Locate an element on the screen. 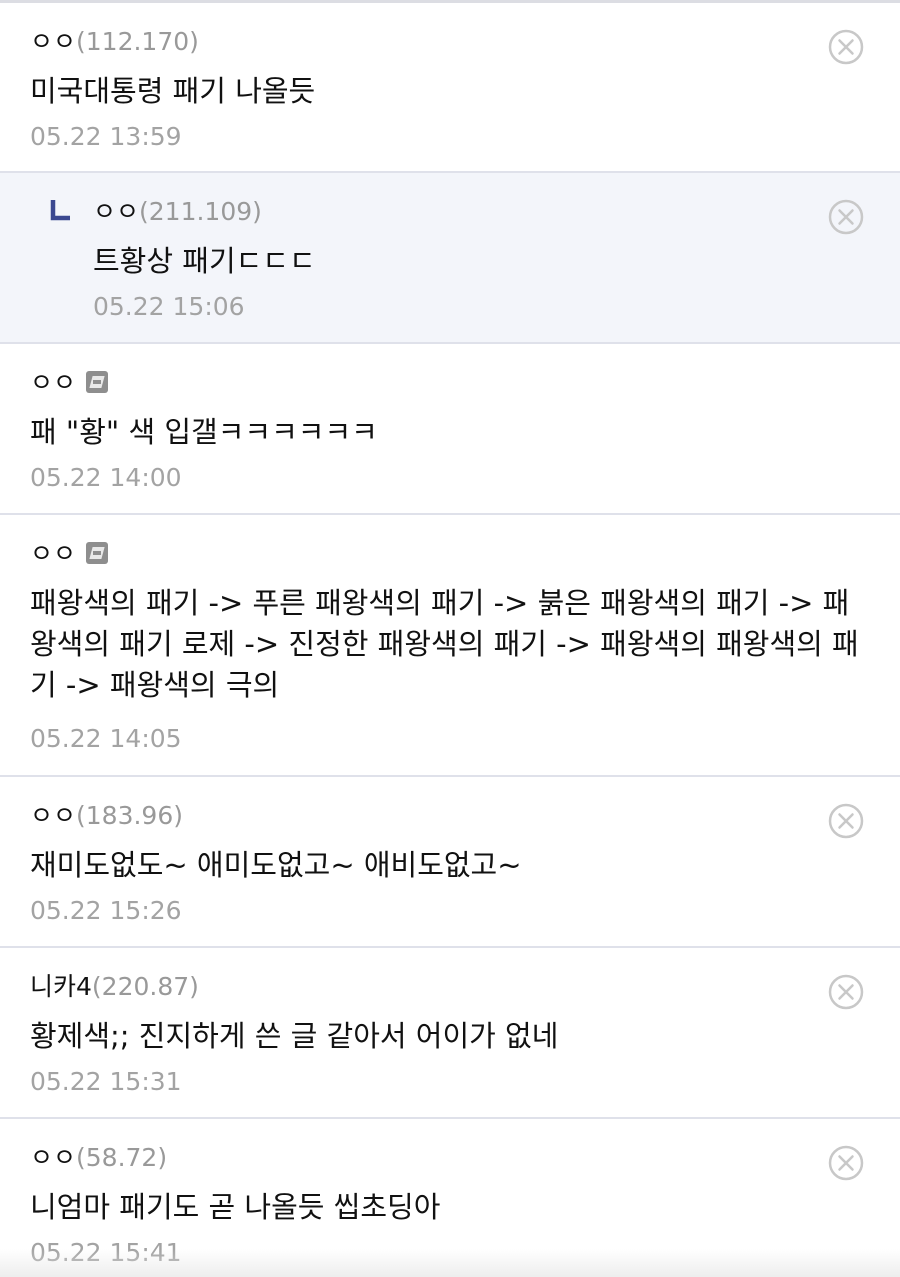  comment-date: 05.22 14:00 is located at coordinates (106, 477).